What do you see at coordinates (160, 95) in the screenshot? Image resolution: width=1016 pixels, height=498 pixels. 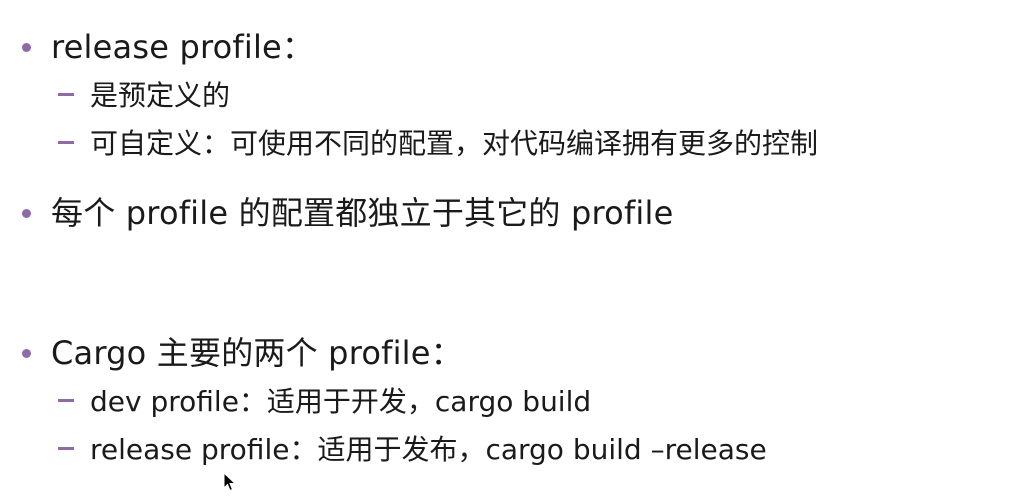 I see `sub-item-text: 是预定义的` at bounding box center [160, 95].